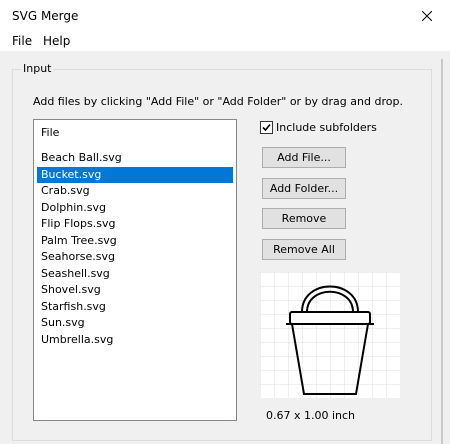 This screenshot has height=444, width=450. I want to click on file-list-item: Seahorse.svg, so click(135, 257).